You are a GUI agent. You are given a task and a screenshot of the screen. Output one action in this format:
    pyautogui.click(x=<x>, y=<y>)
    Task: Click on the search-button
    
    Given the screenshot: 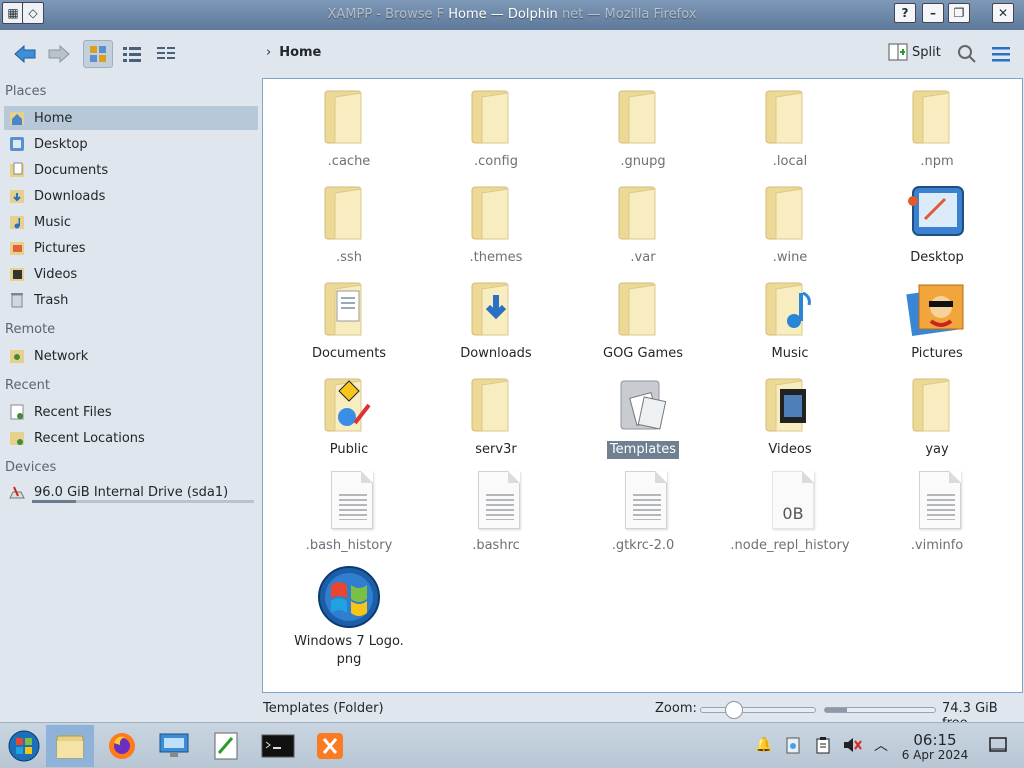 What is the action you would take?
    pyautogui.click(x=967, y=54)
    